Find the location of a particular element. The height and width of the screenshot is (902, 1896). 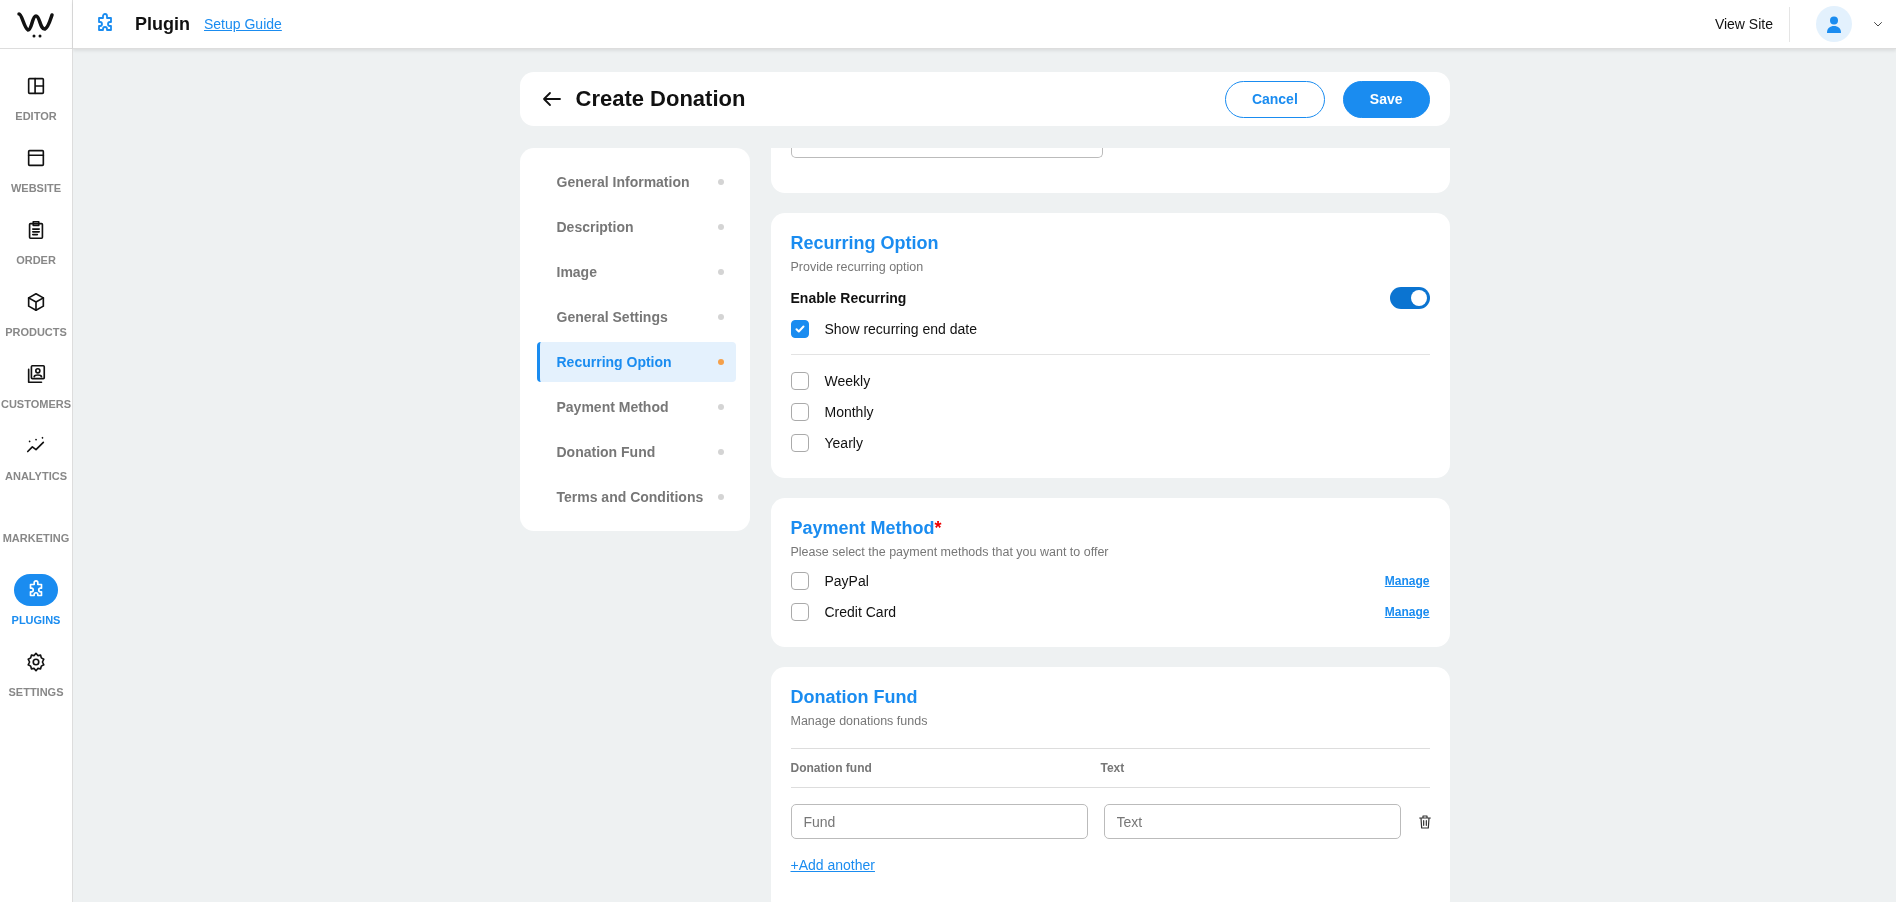

sidebar-item: PLUGINS is located at coordinates (36, 609).